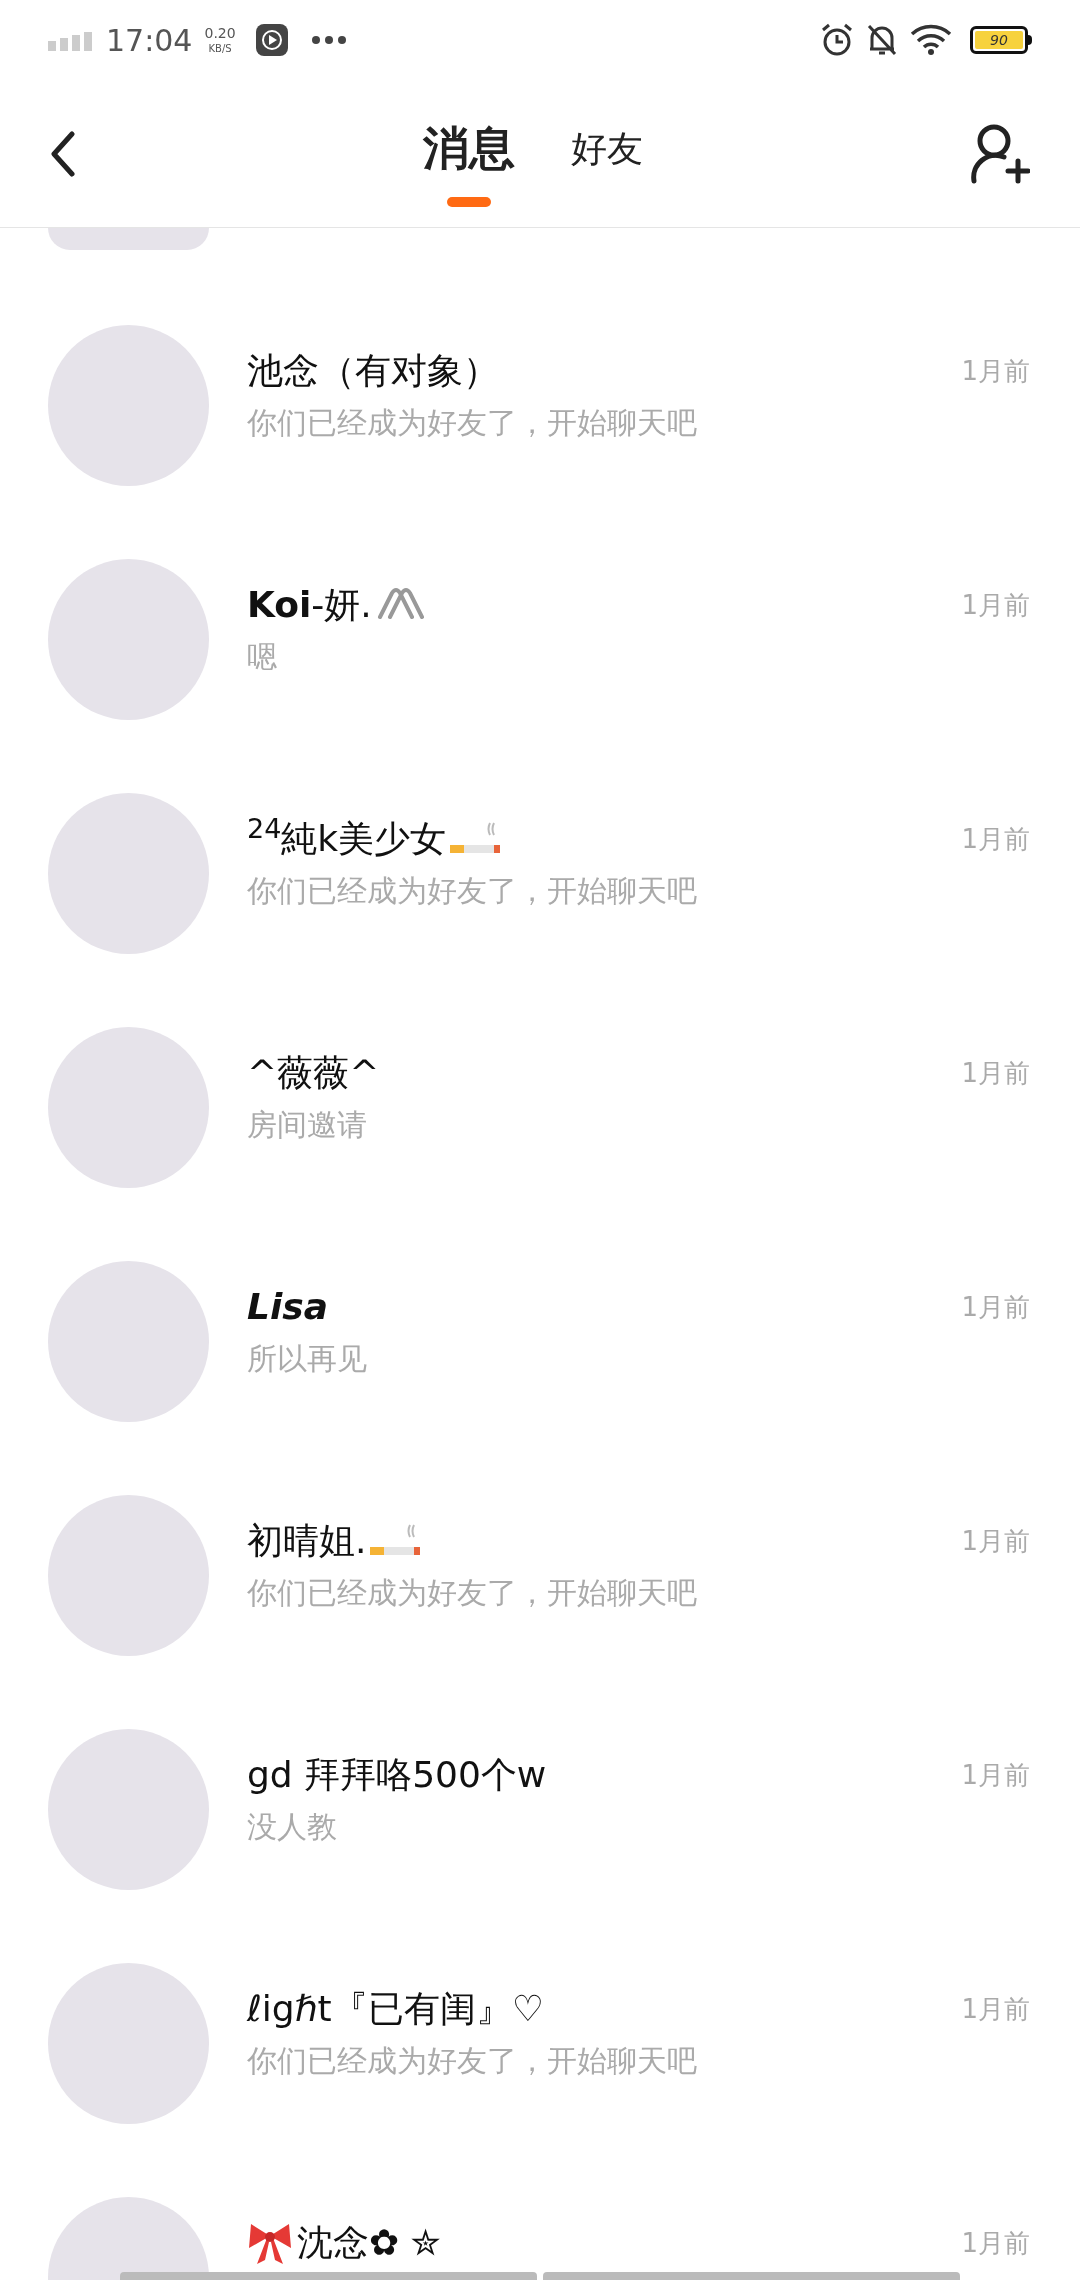 This screenshot has height=2280, width=1080. I want to click on contact-name: ℓigℏt『已有闺』♡, so click(395, 2009).